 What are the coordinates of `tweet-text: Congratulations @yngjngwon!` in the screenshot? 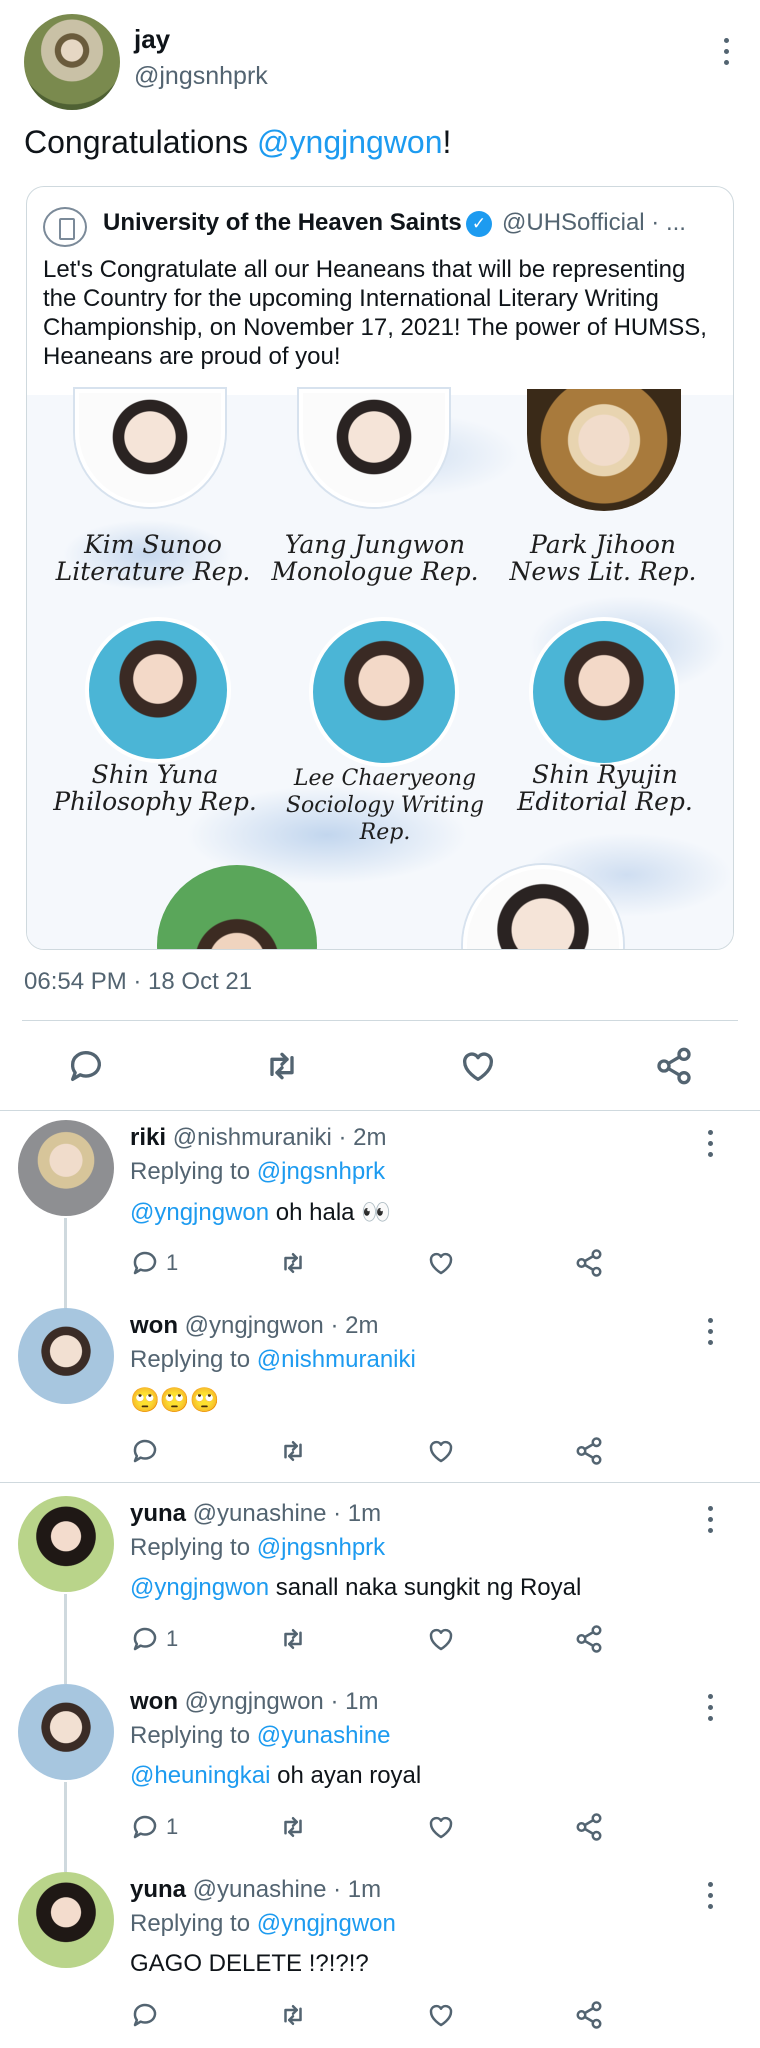 It's located at (237, 142).